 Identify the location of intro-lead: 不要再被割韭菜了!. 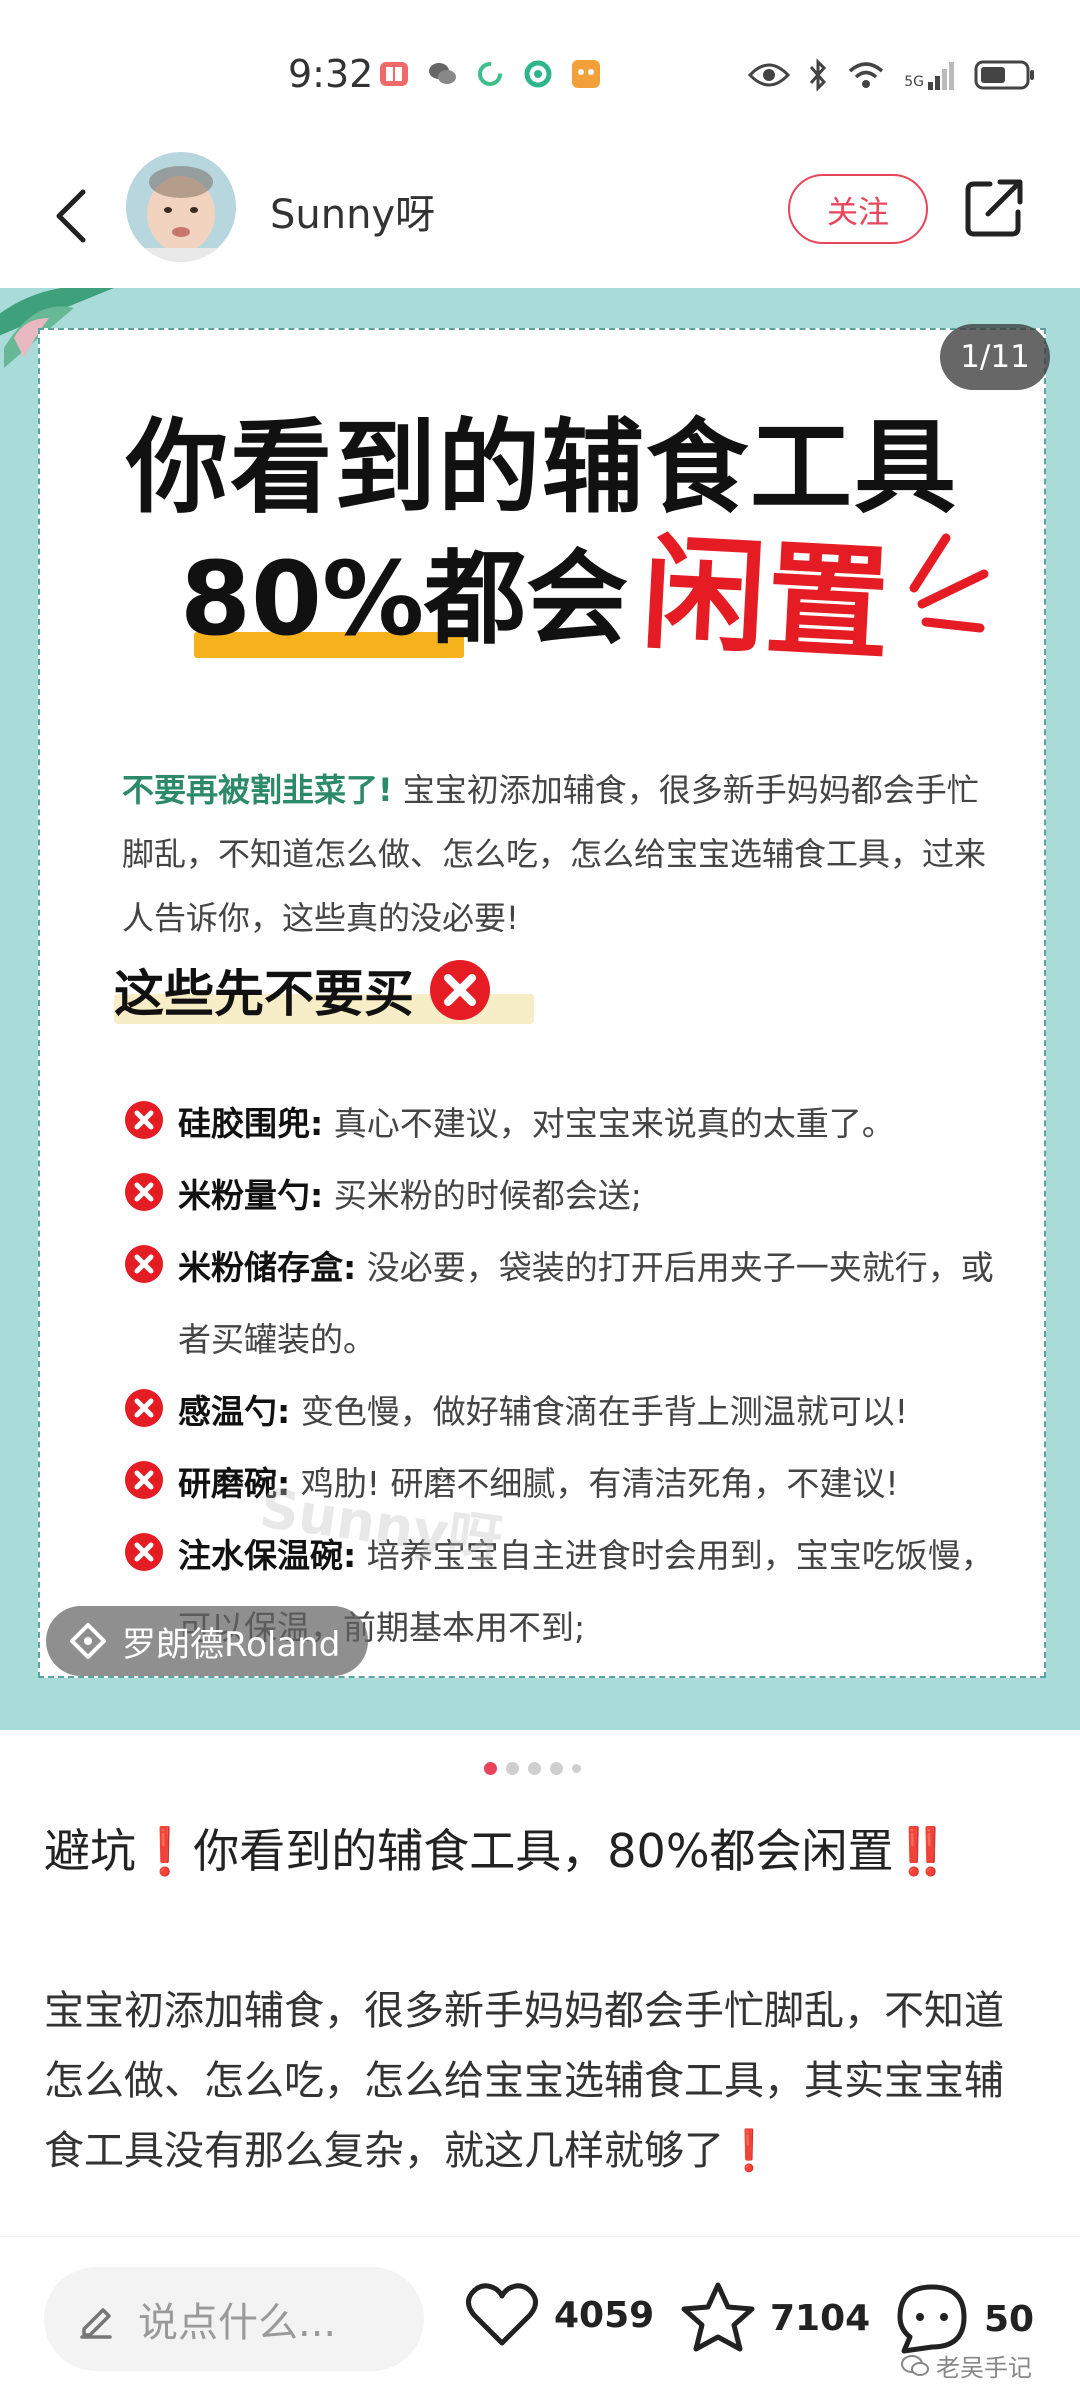
(257, 790).